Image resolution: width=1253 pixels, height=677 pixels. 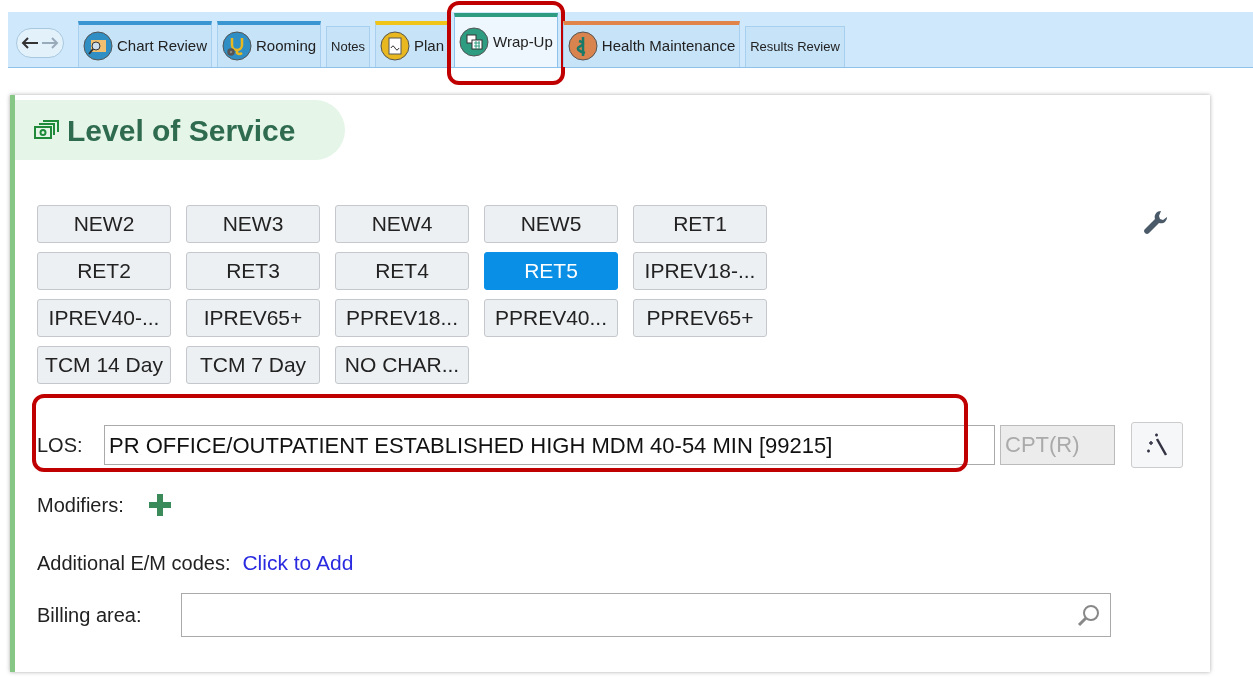 What do you see at coordinates (145, 44) in the screenshot?
I see `tab: Chart Review` at bounding box center [145, 44].